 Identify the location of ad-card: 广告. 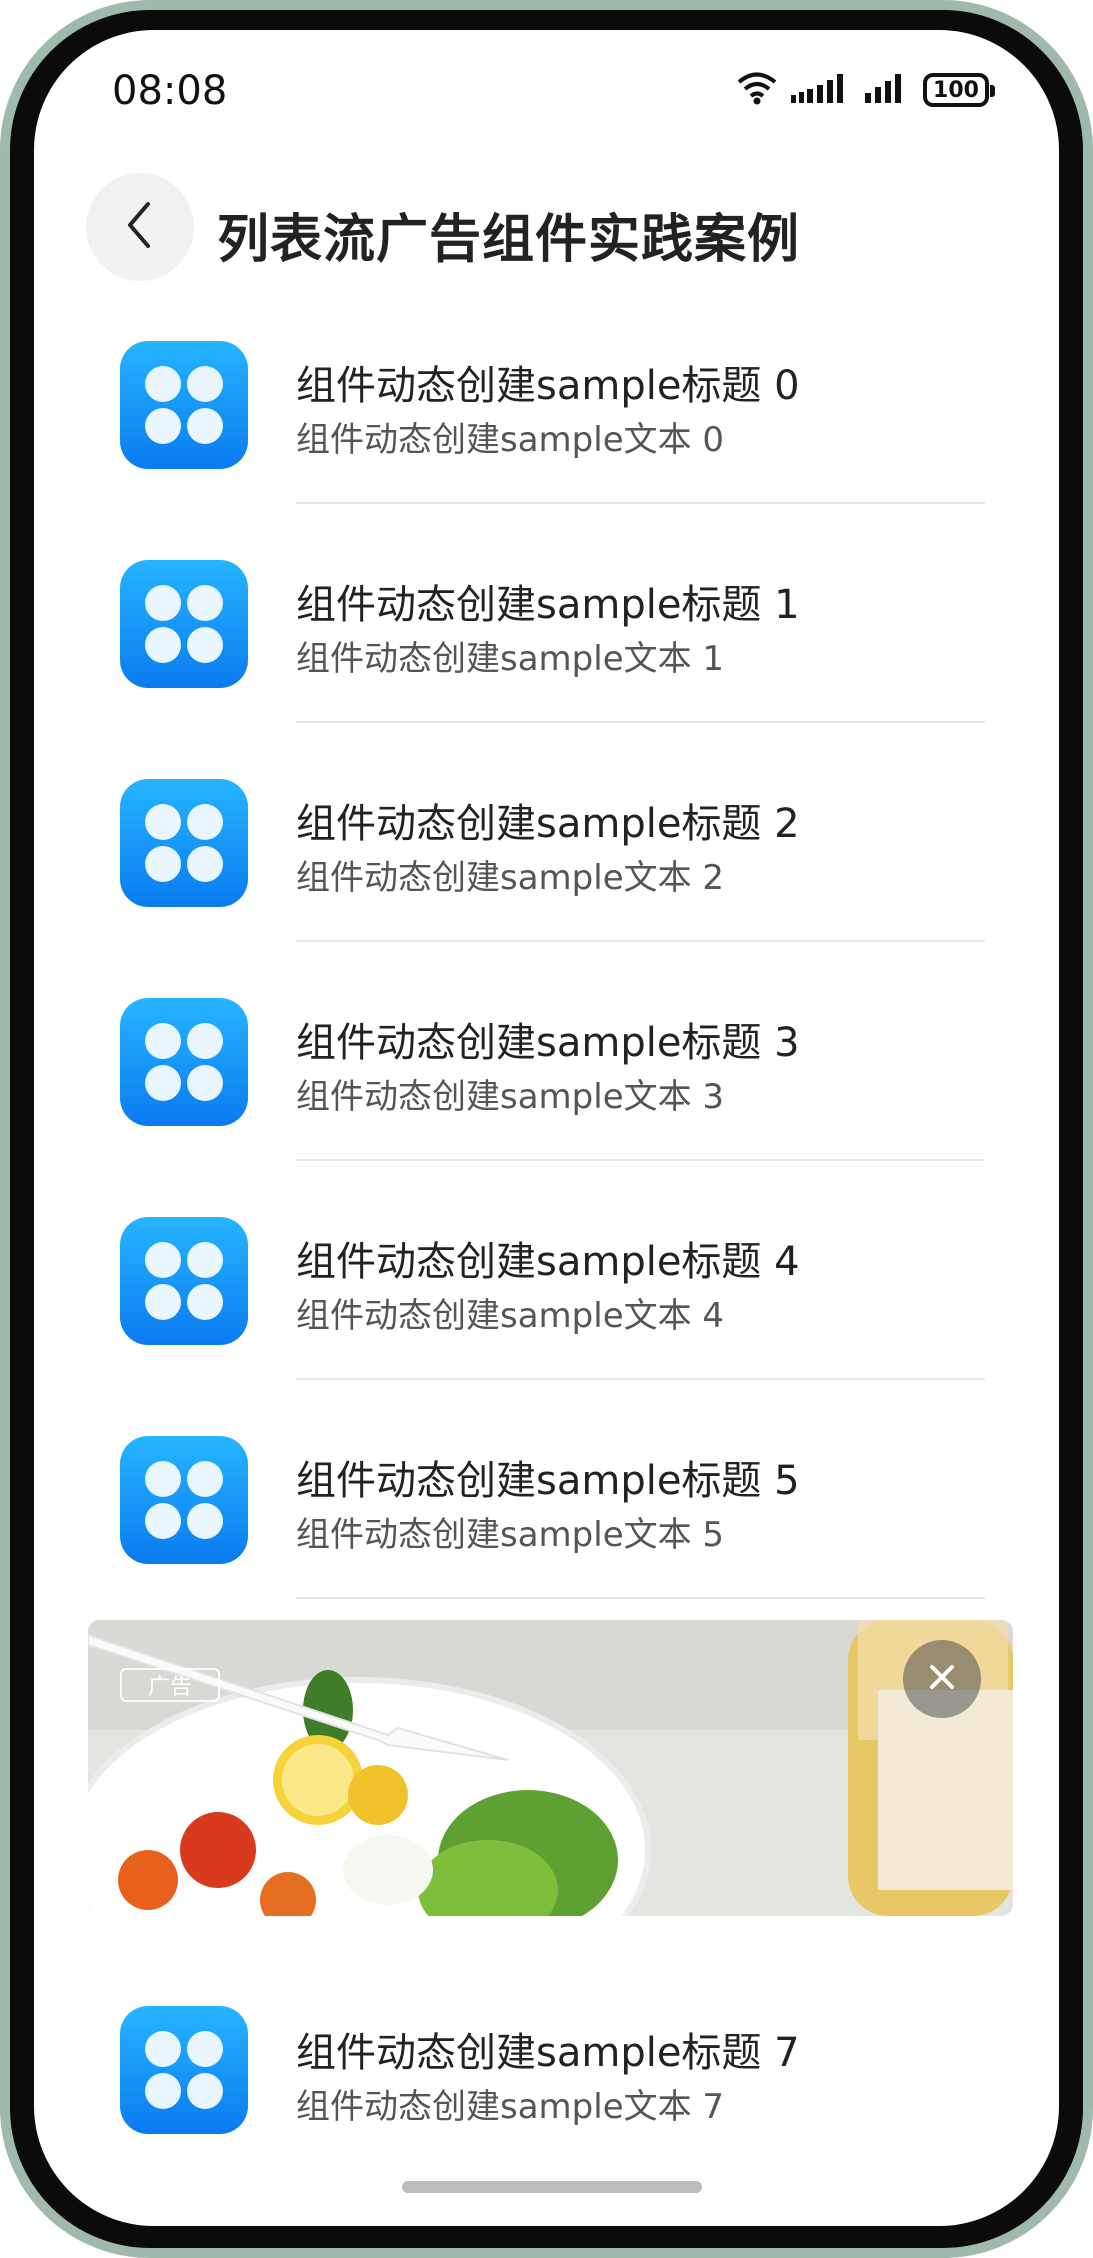
(550, 1768).